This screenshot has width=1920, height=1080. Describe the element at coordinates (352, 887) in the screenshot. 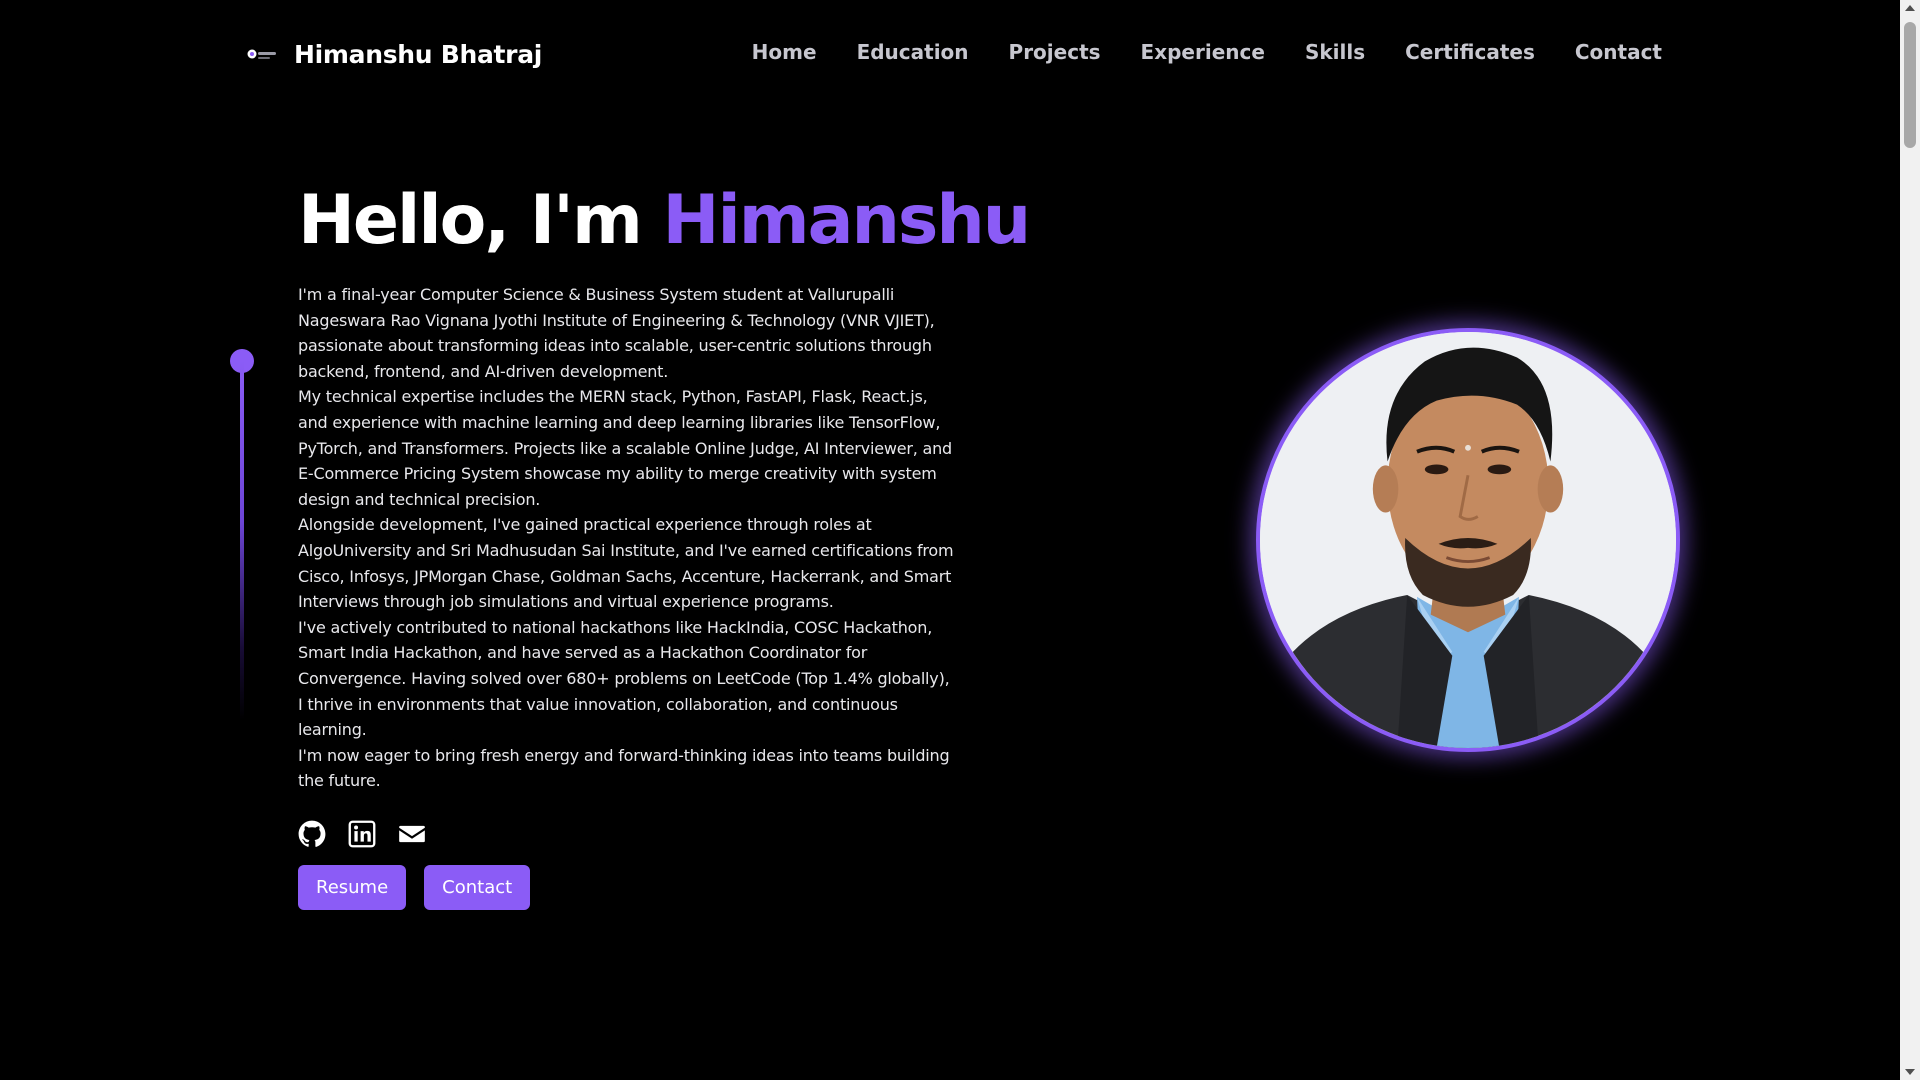

I see `resume-button: Resume` at that location.